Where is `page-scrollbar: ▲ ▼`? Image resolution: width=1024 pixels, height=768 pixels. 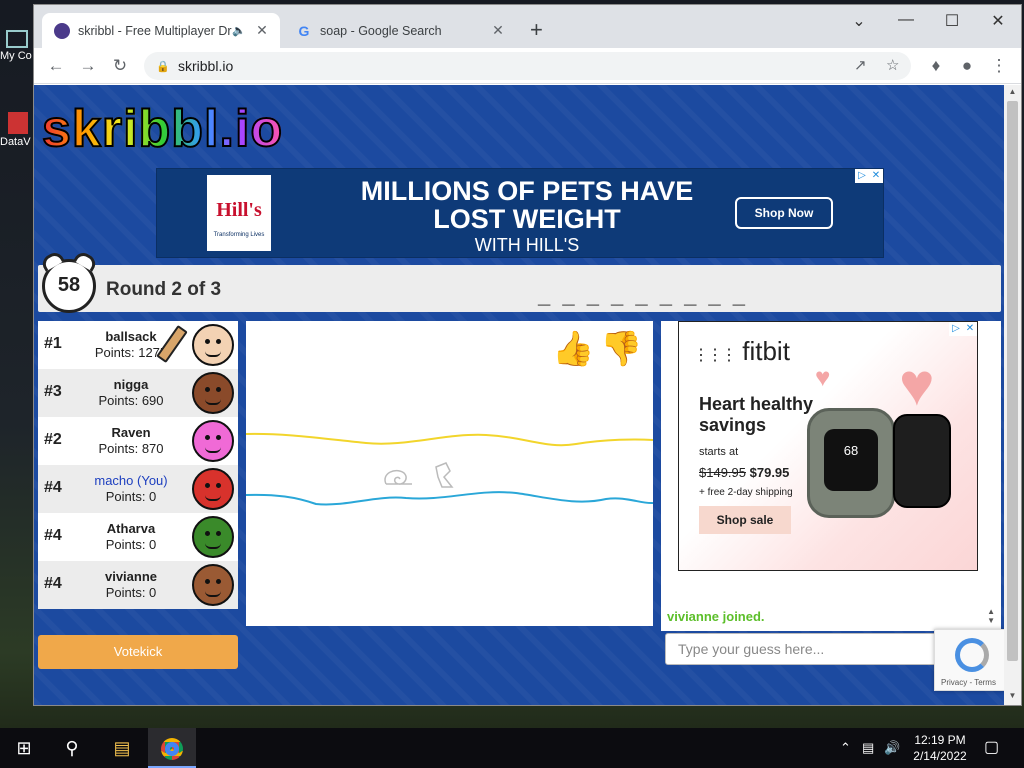
page-scrollbar: ▲ ▼ is located at coordinates (1012, 395).